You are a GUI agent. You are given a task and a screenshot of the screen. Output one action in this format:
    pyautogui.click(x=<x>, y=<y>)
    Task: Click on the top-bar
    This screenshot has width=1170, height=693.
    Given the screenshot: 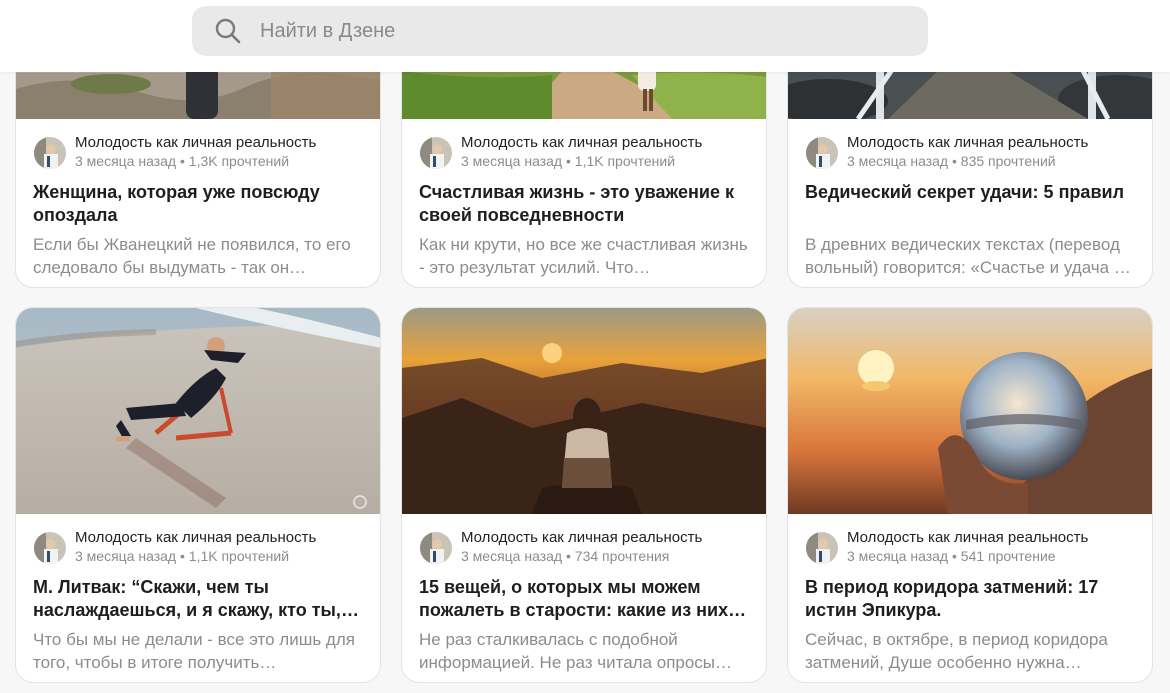 What is the action you would take?
    pyautogui.click(x=585, y=36)
    